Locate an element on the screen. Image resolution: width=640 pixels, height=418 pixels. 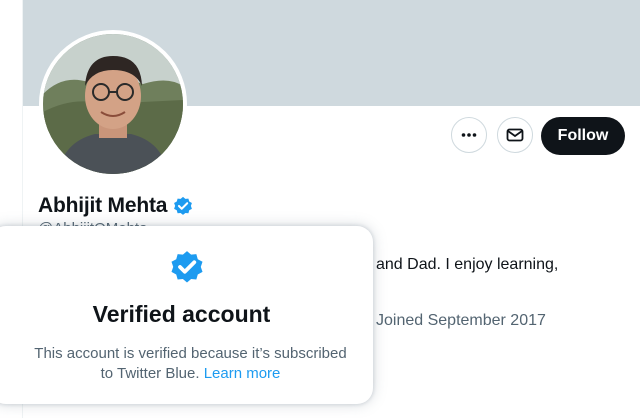
profile-name-row: Abhijit Mehta is located at coordinates (116, 206).